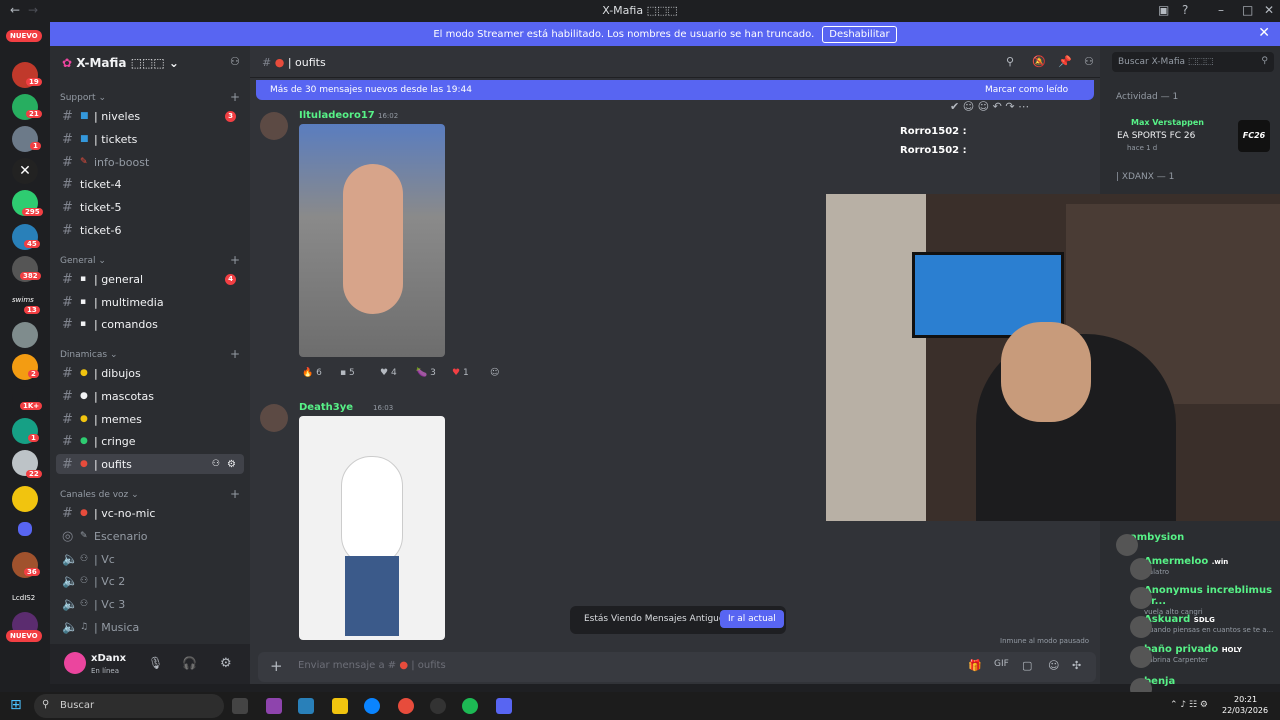 This screenshot has height=720, width=1280. I want to click on member-row: benja, so click(1205, 688).